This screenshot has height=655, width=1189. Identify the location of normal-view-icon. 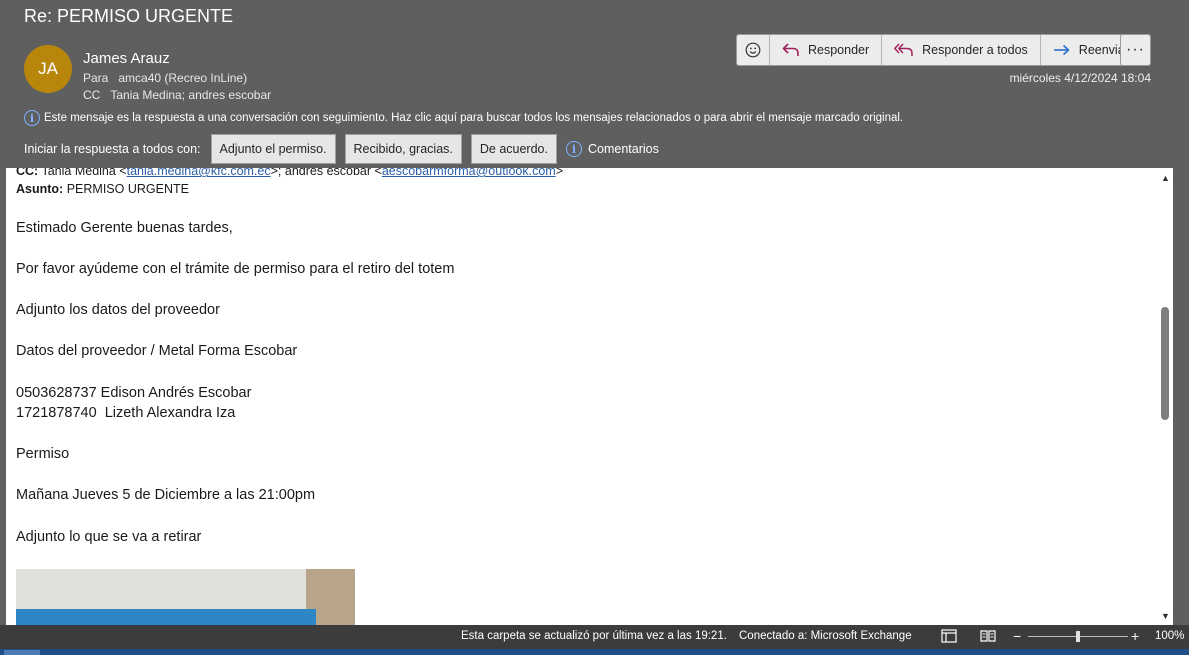
(949, 636).